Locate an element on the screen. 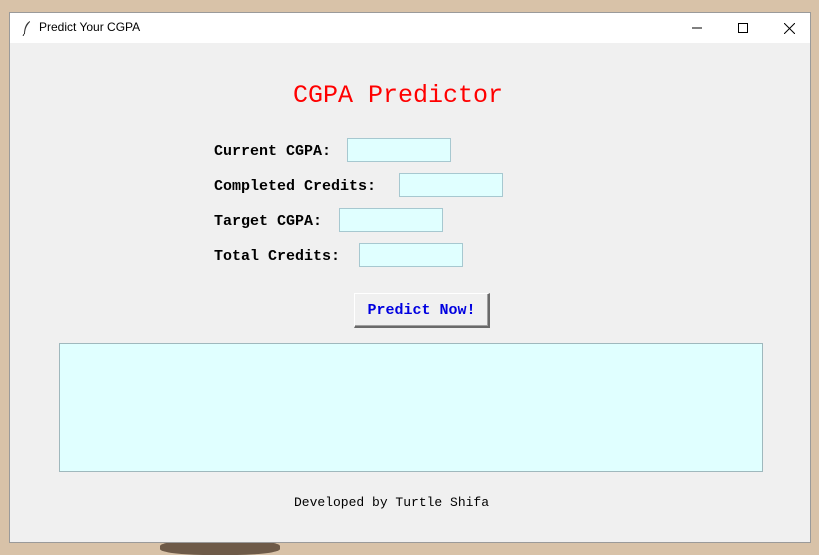 The width and height of the screenshot is (819, 555). total-credits-input is located at coordinates (411, 255).